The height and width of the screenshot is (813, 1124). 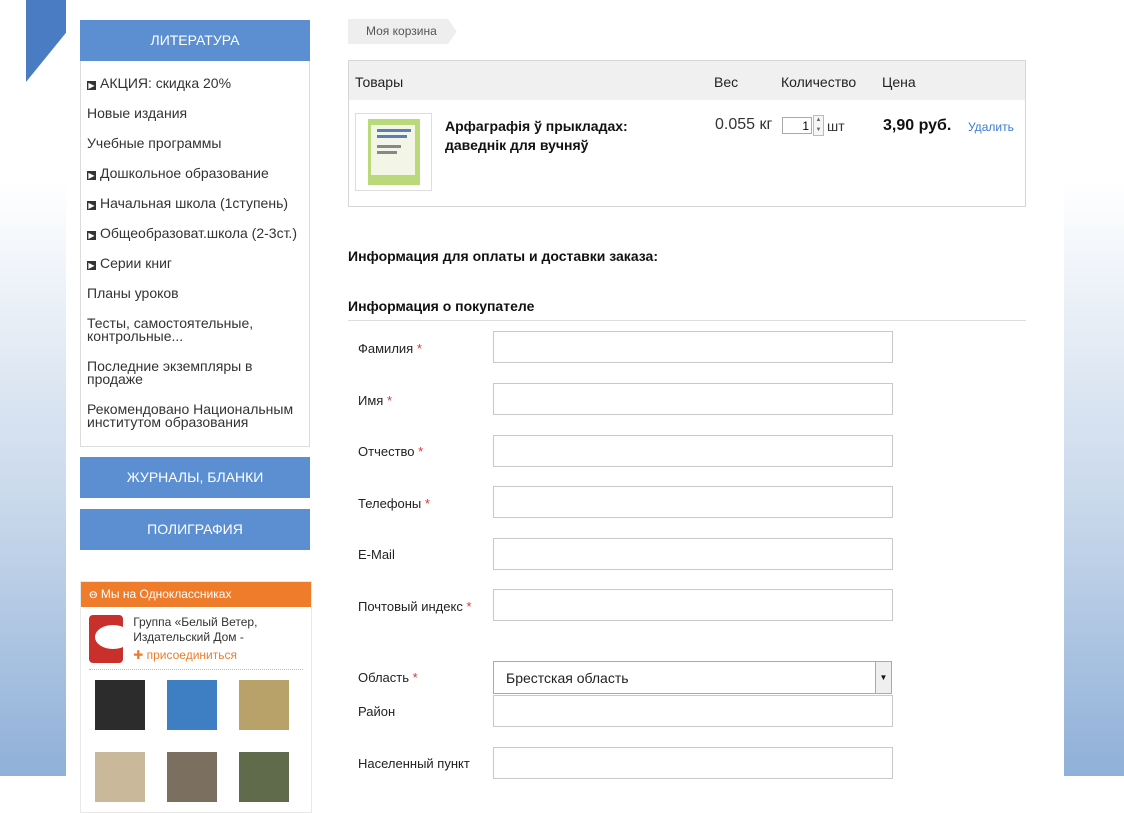 I want to click on quantity-input, so click(x=797, y=125).